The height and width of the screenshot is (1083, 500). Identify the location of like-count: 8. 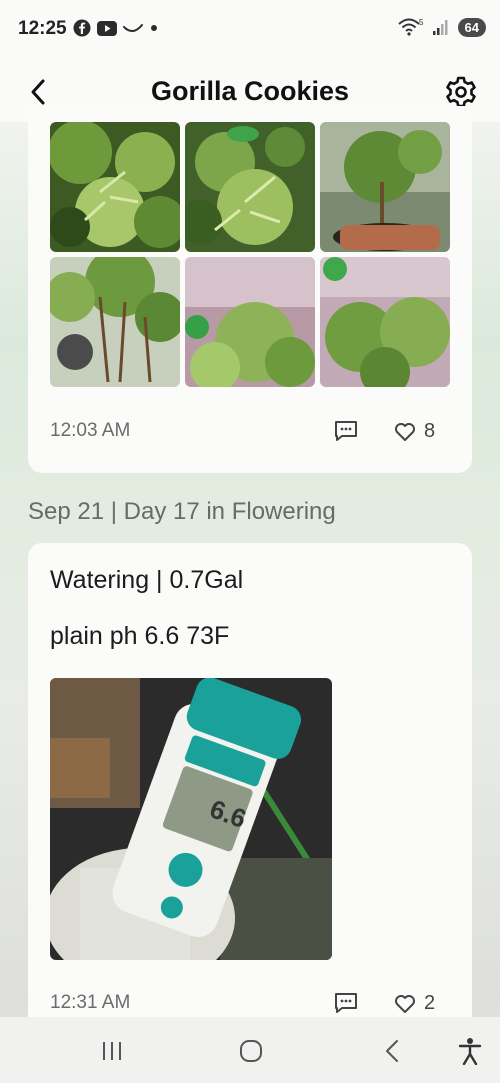
(430, 431).